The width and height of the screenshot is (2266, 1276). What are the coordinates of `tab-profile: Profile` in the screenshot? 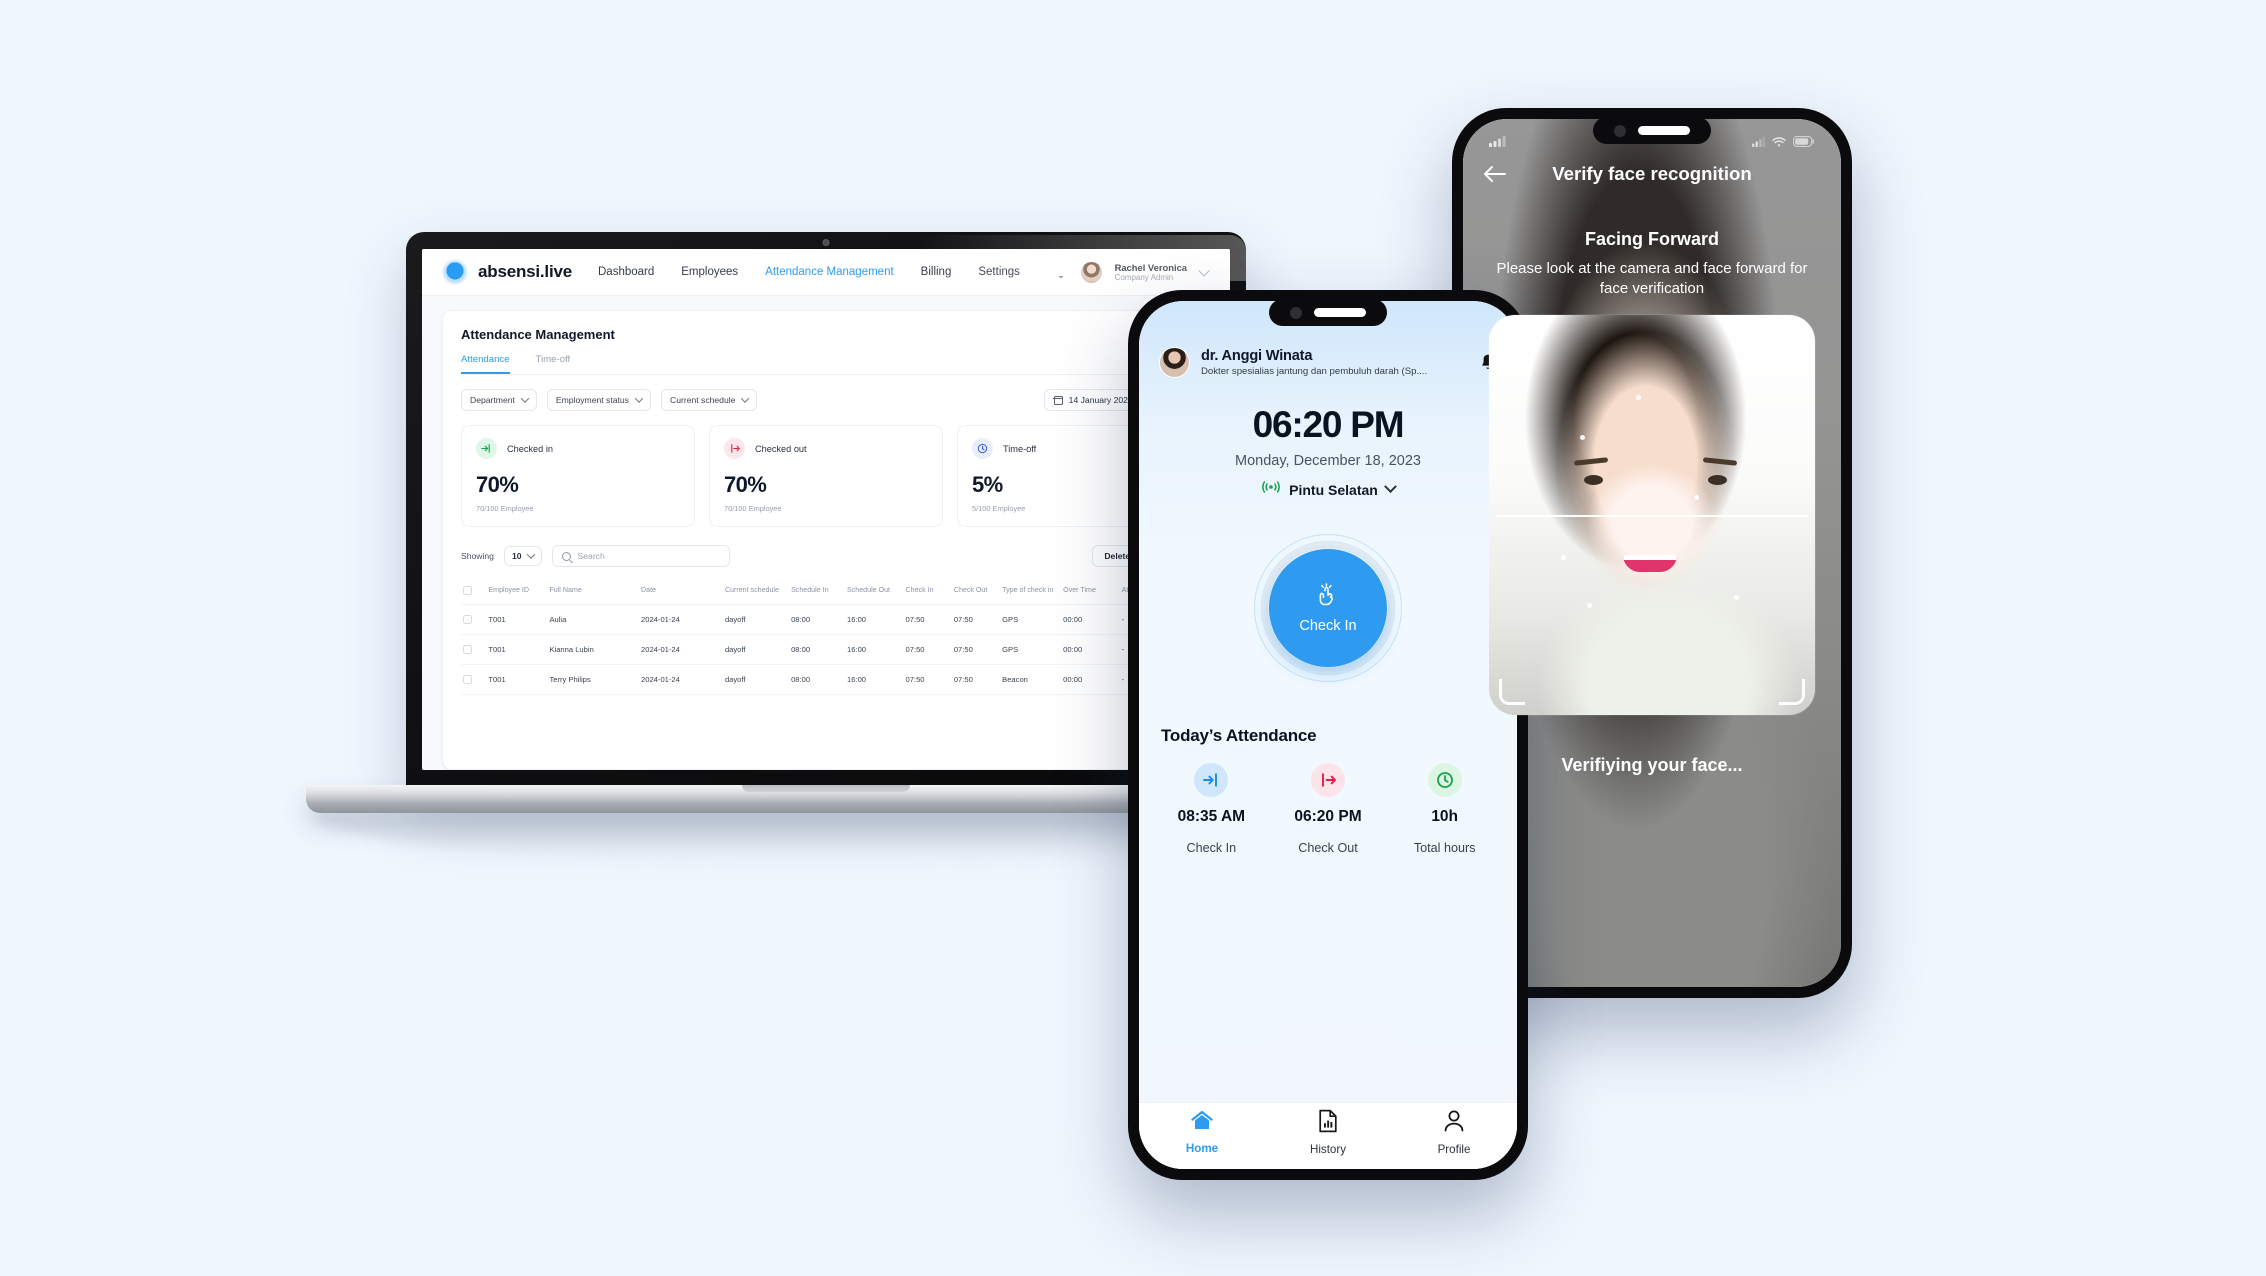 It's located at (1454, 1132).